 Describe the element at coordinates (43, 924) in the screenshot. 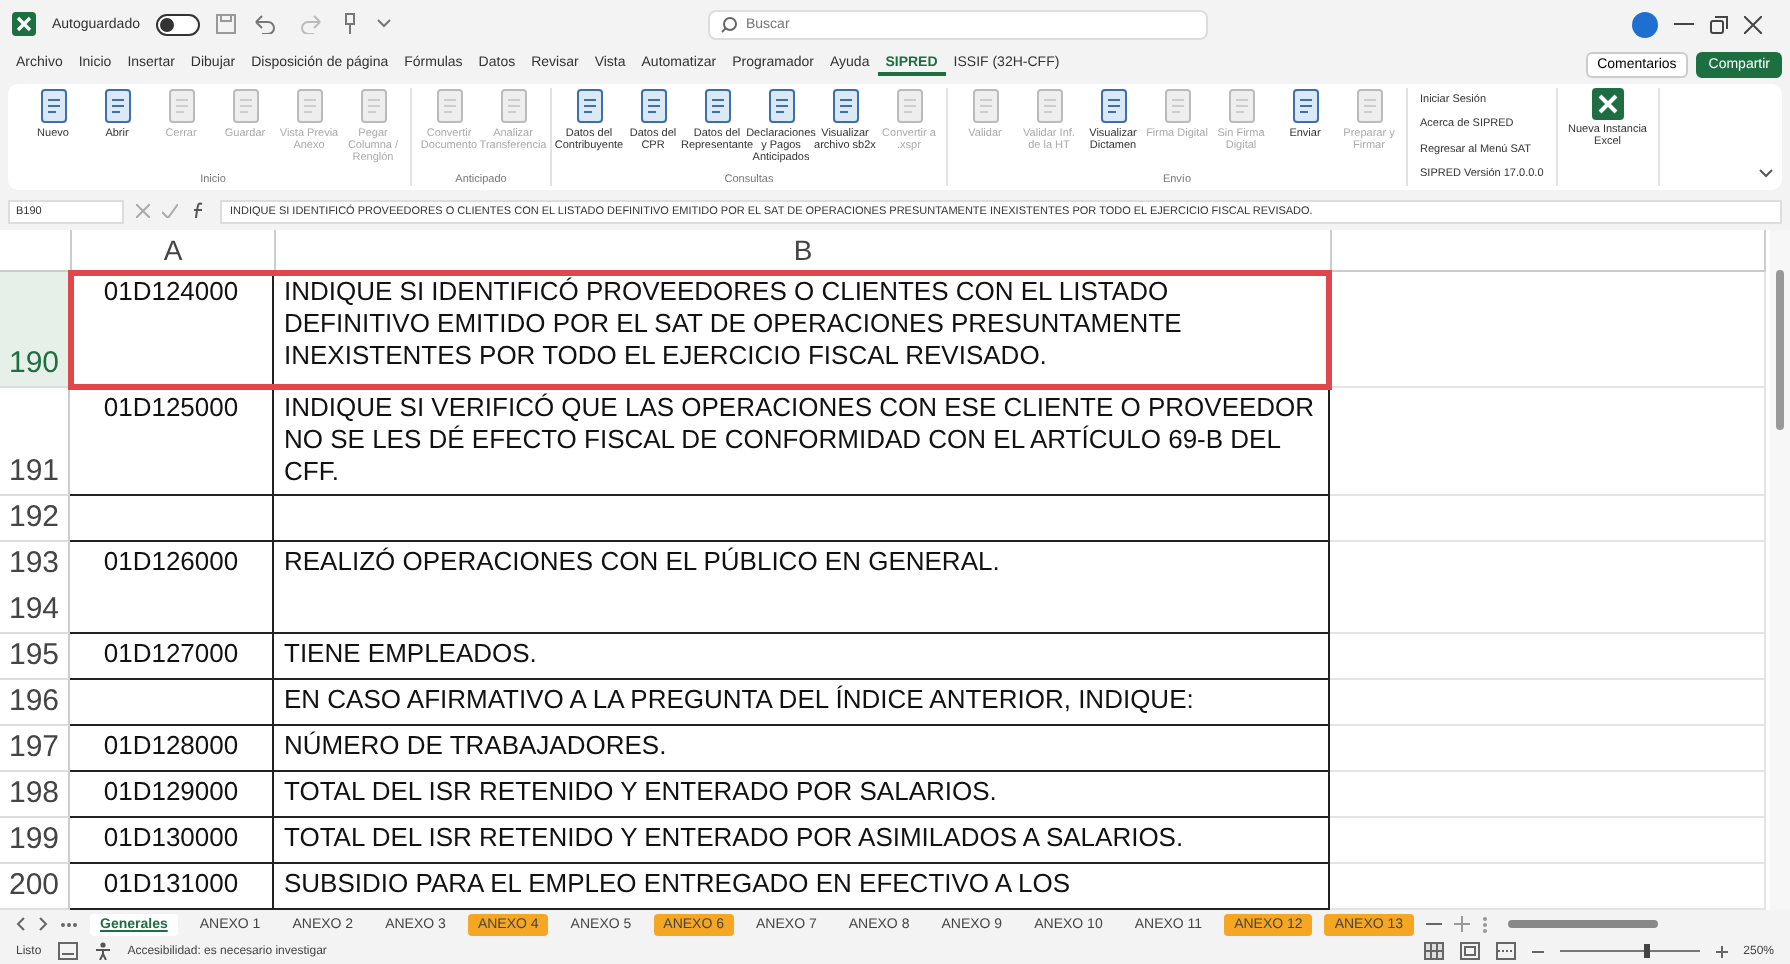

I see `chevron-right-icon` at that location.